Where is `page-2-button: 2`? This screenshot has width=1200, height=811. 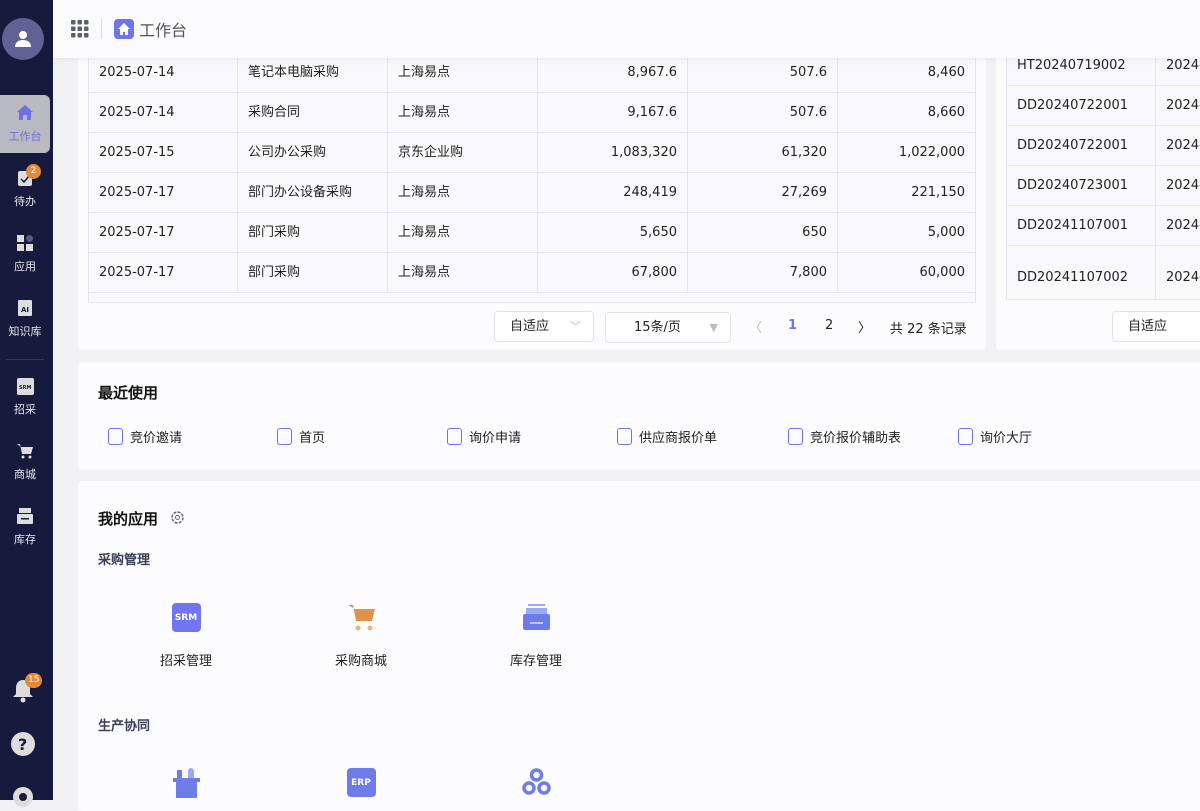
page-2-button: 2 is located at coordinates (829, 325).